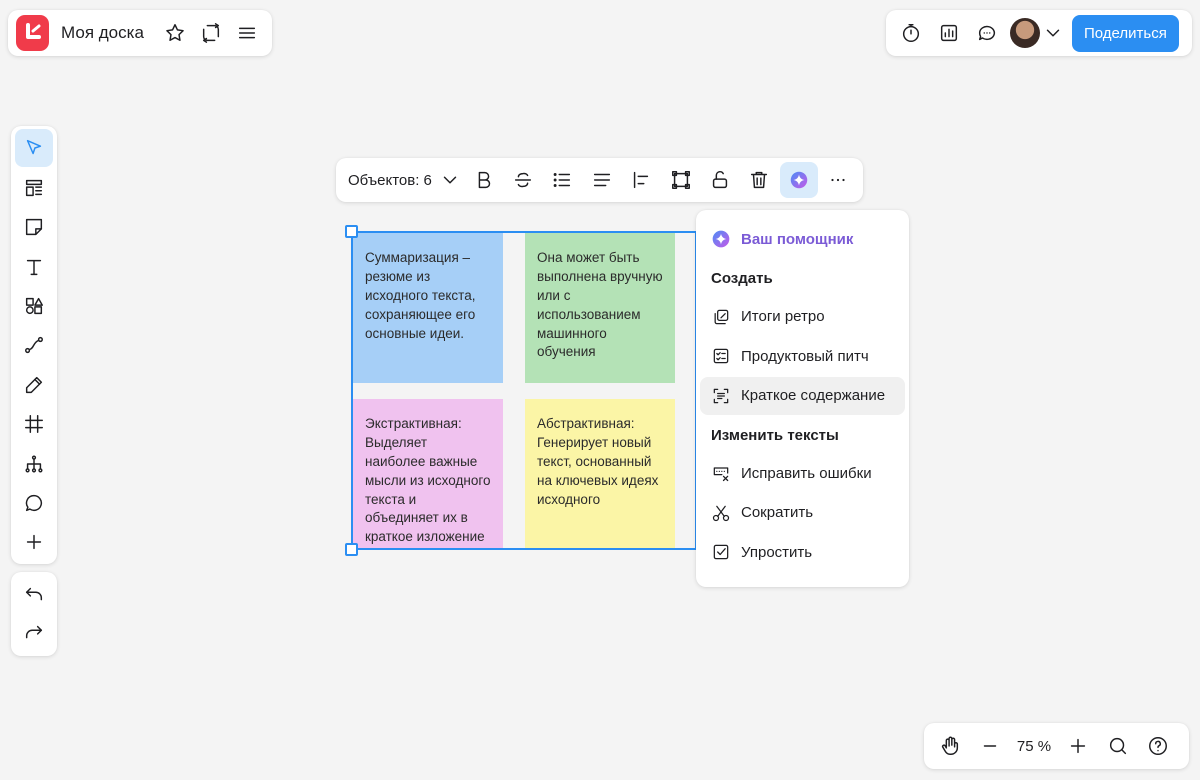  Describe the element at coordinates (797, 239) in the screenshot. I see `assistant-title: Ваш помощник` at that location.